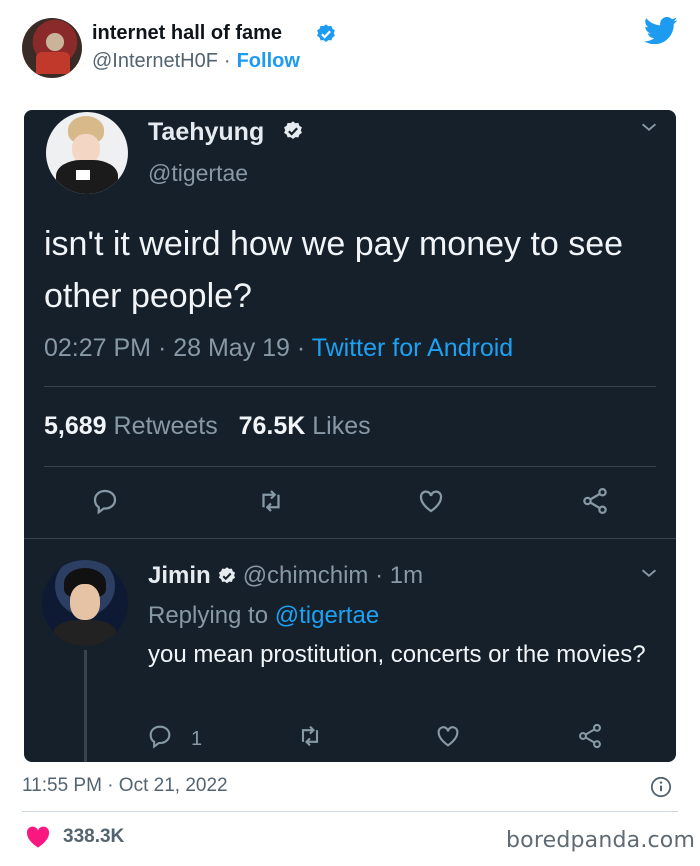 The width and height of the screenshot is (700, 866). I want to click on author-avatar, so click(52, 48).